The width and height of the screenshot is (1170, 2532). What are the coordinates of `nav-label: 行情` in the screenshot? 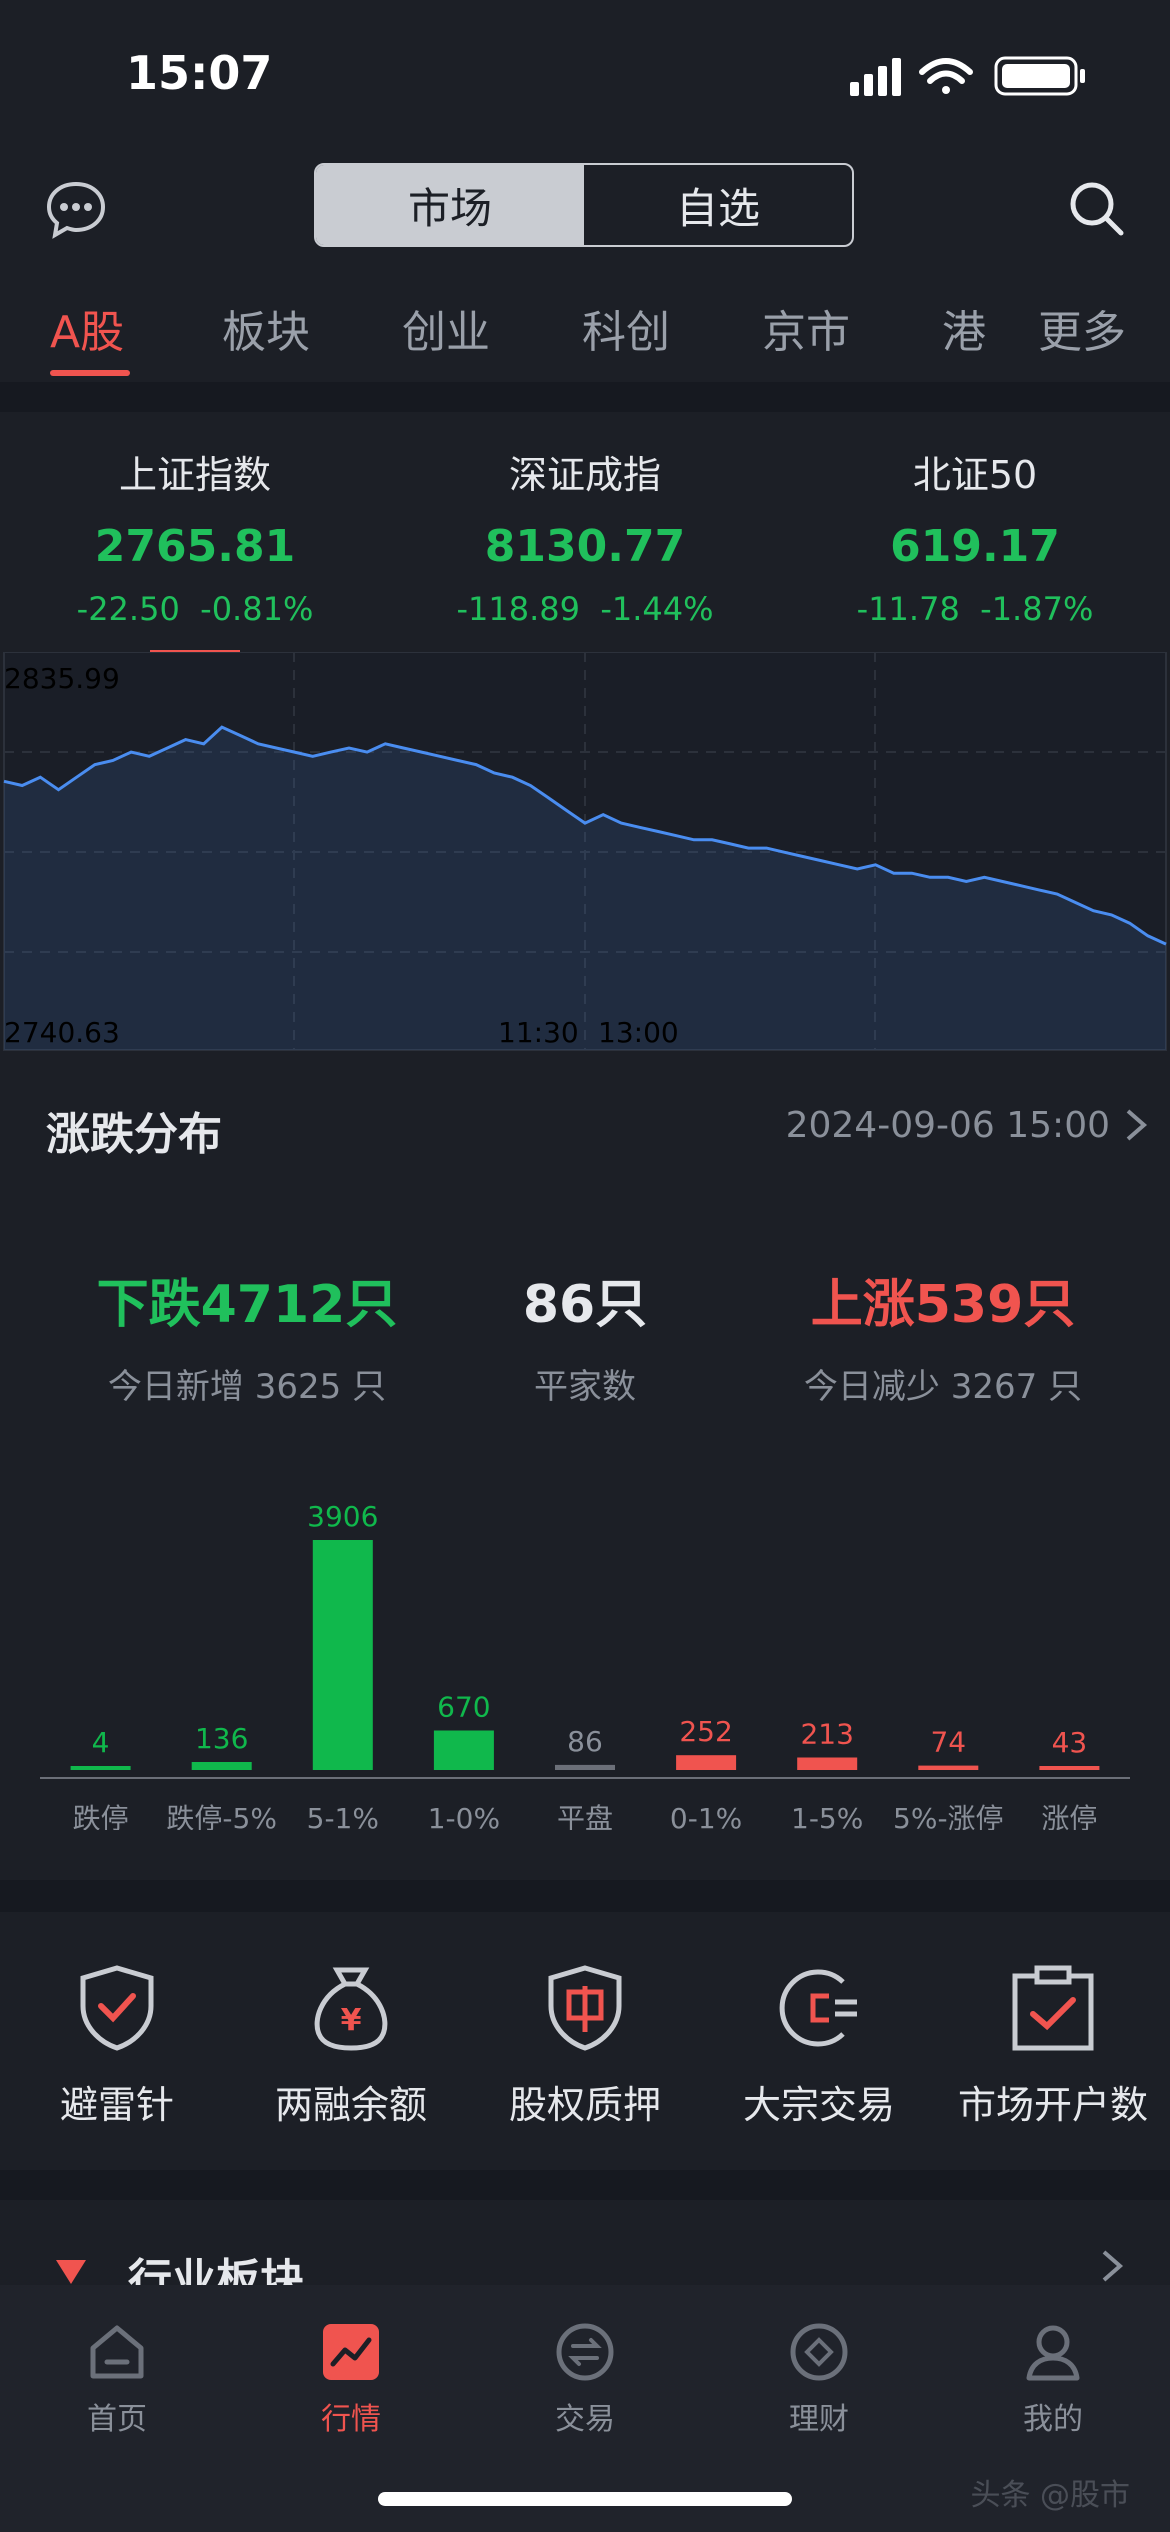 It's located at (351, 2419).